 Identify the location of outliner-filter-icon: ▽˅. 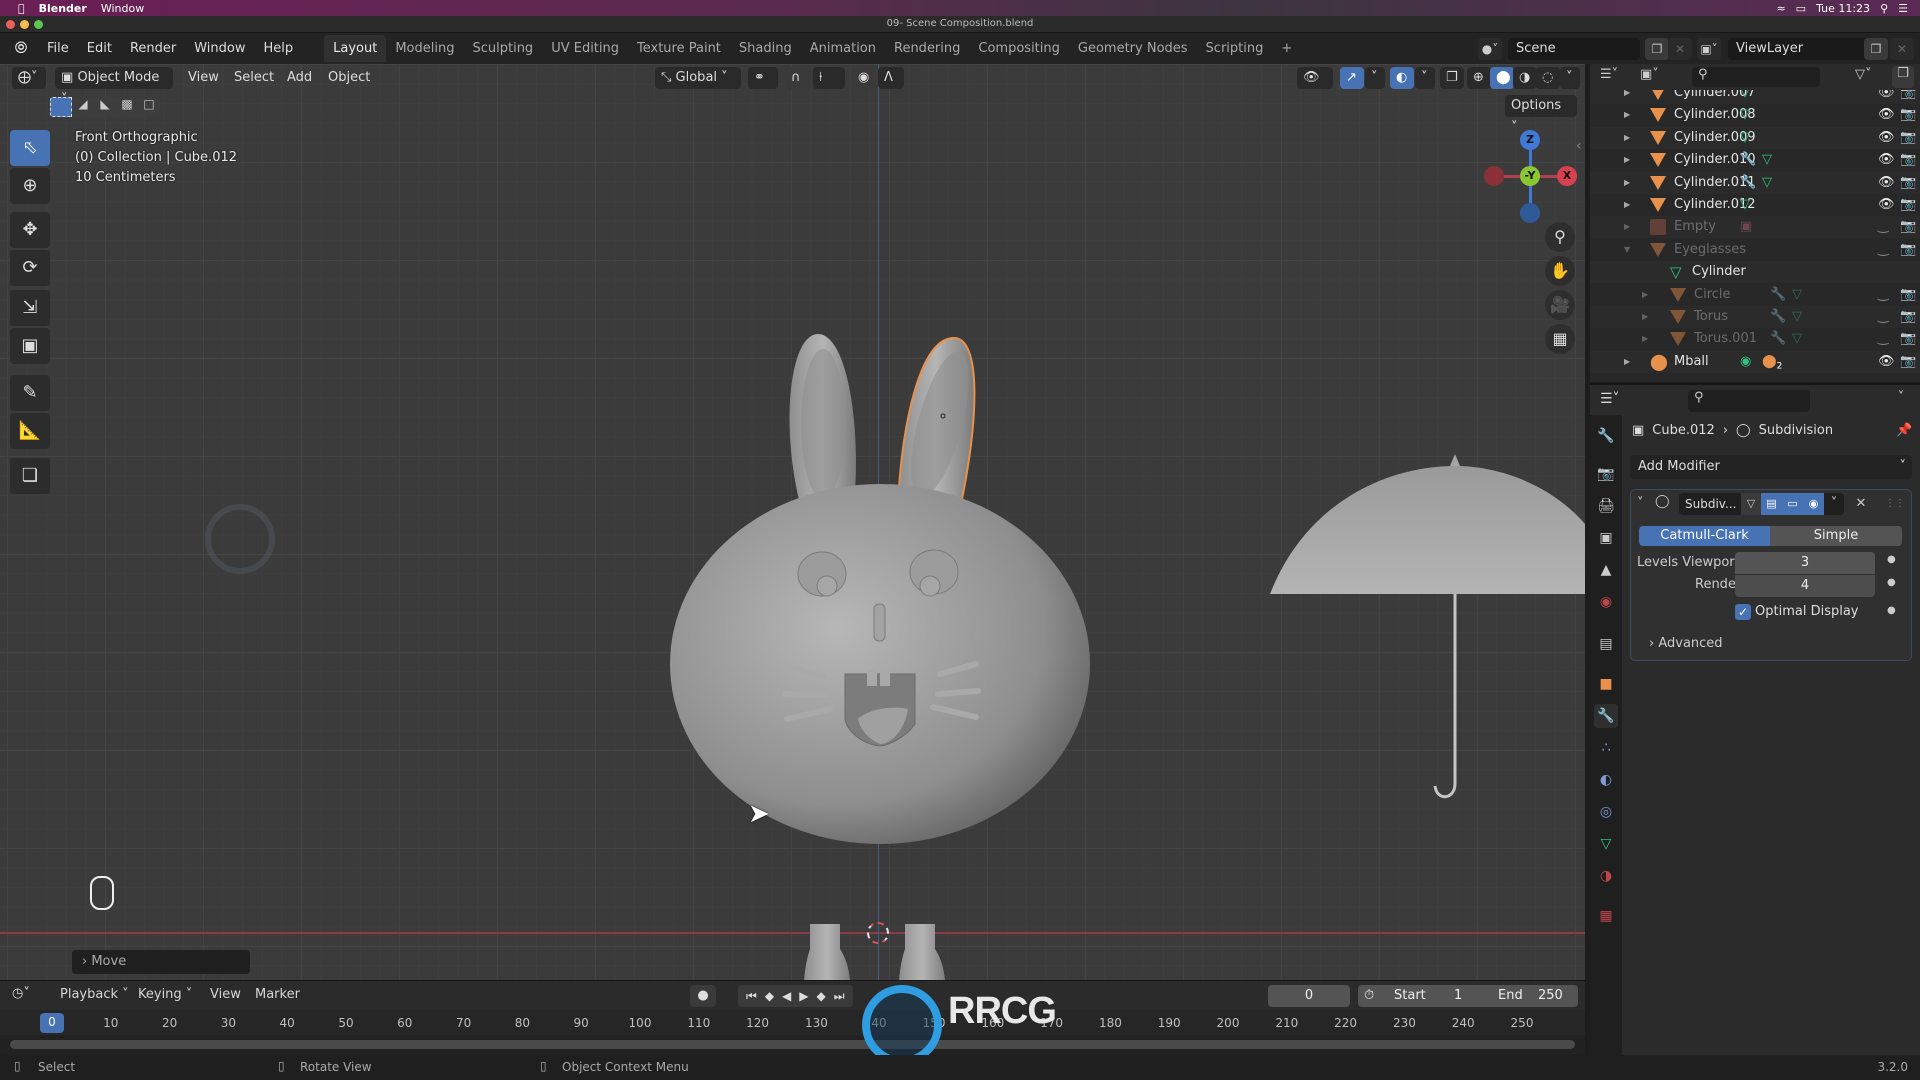
(1863, 74).